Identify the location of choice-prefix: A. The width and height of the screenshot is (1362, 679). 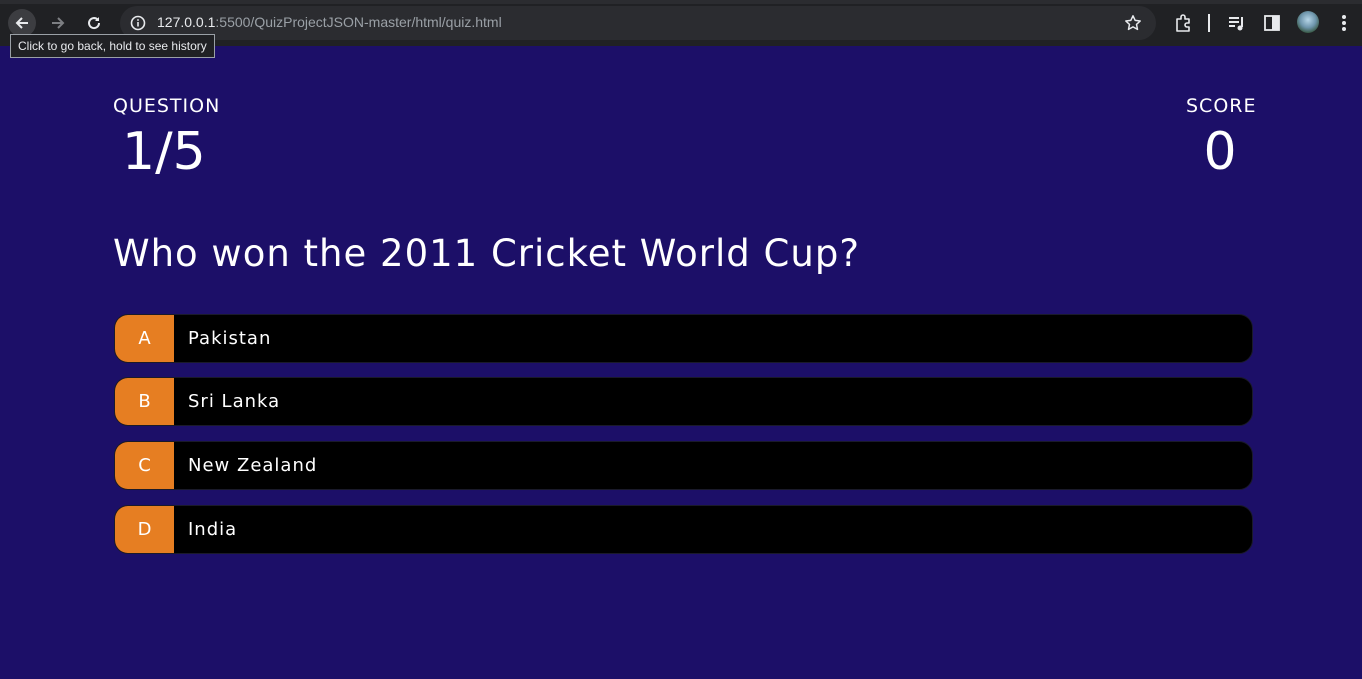
(144, 338).